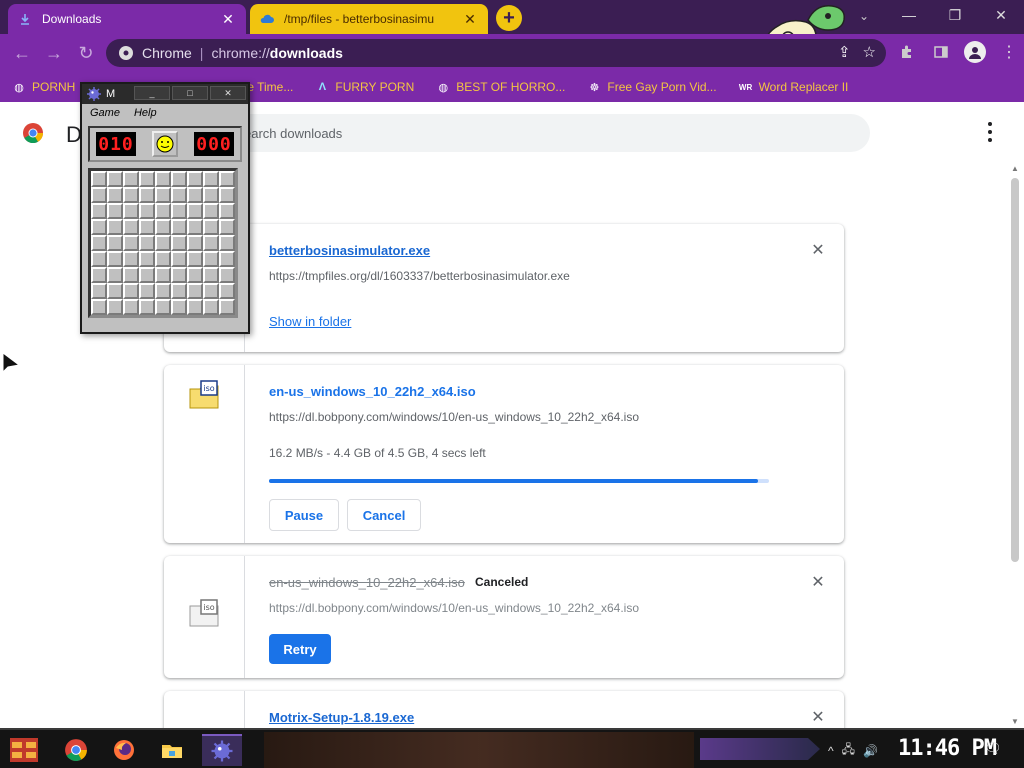  What do you see at coordinates (190, 93) in the screenshot?
I see `minesweeper-maximize-button: □` at bounding box center [190, 93].